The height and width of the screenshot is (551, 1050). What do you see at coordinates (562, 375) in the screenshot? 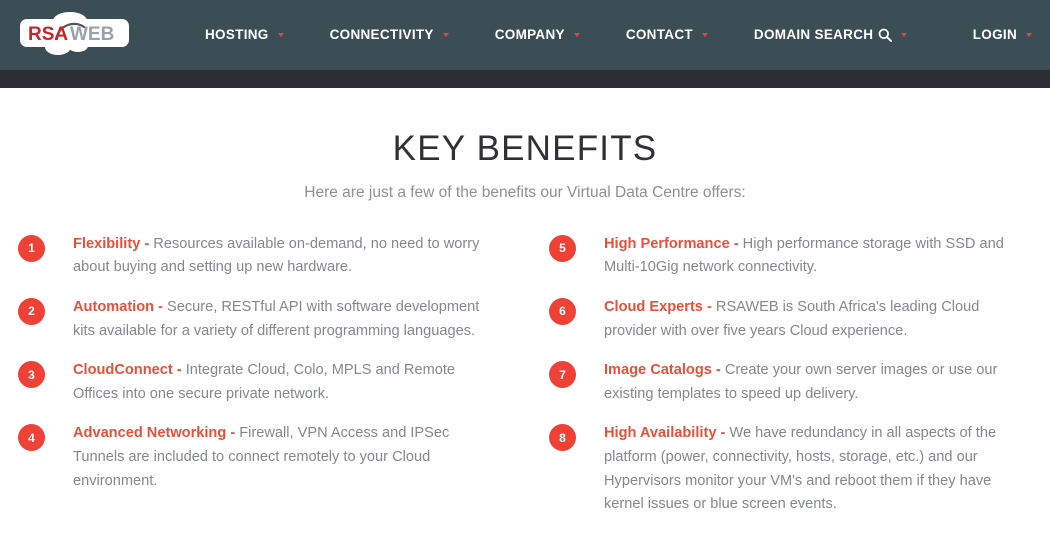
I see `benefit-number-badge: 7` at bounding box center [562, 375].